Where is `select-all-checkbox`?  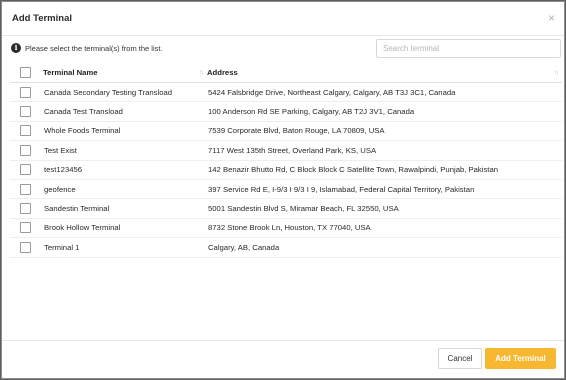 select-all-checkbox is located at coordinates (25, 72).